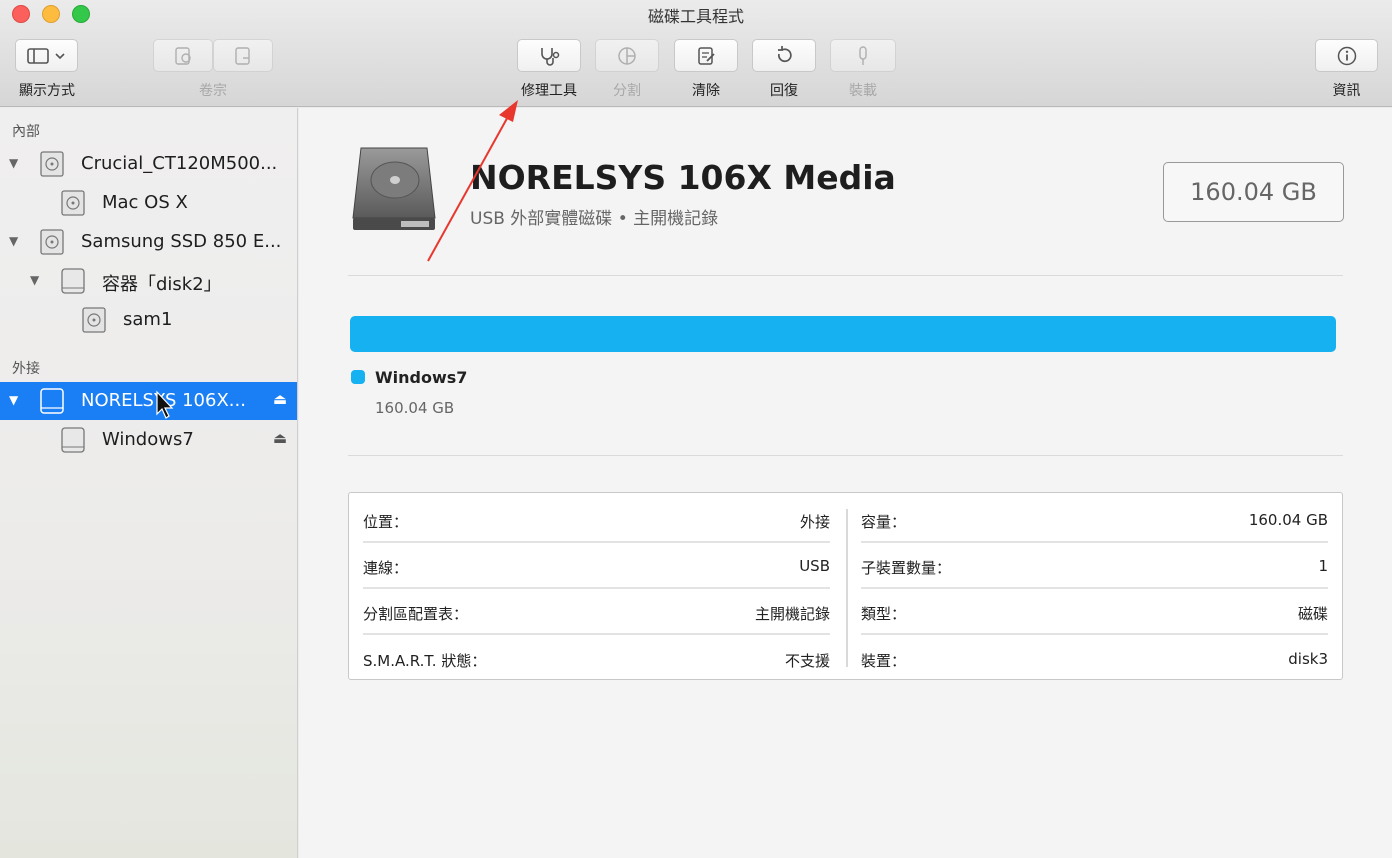  I want to click on partition-label: 分割, so click(627, 91).